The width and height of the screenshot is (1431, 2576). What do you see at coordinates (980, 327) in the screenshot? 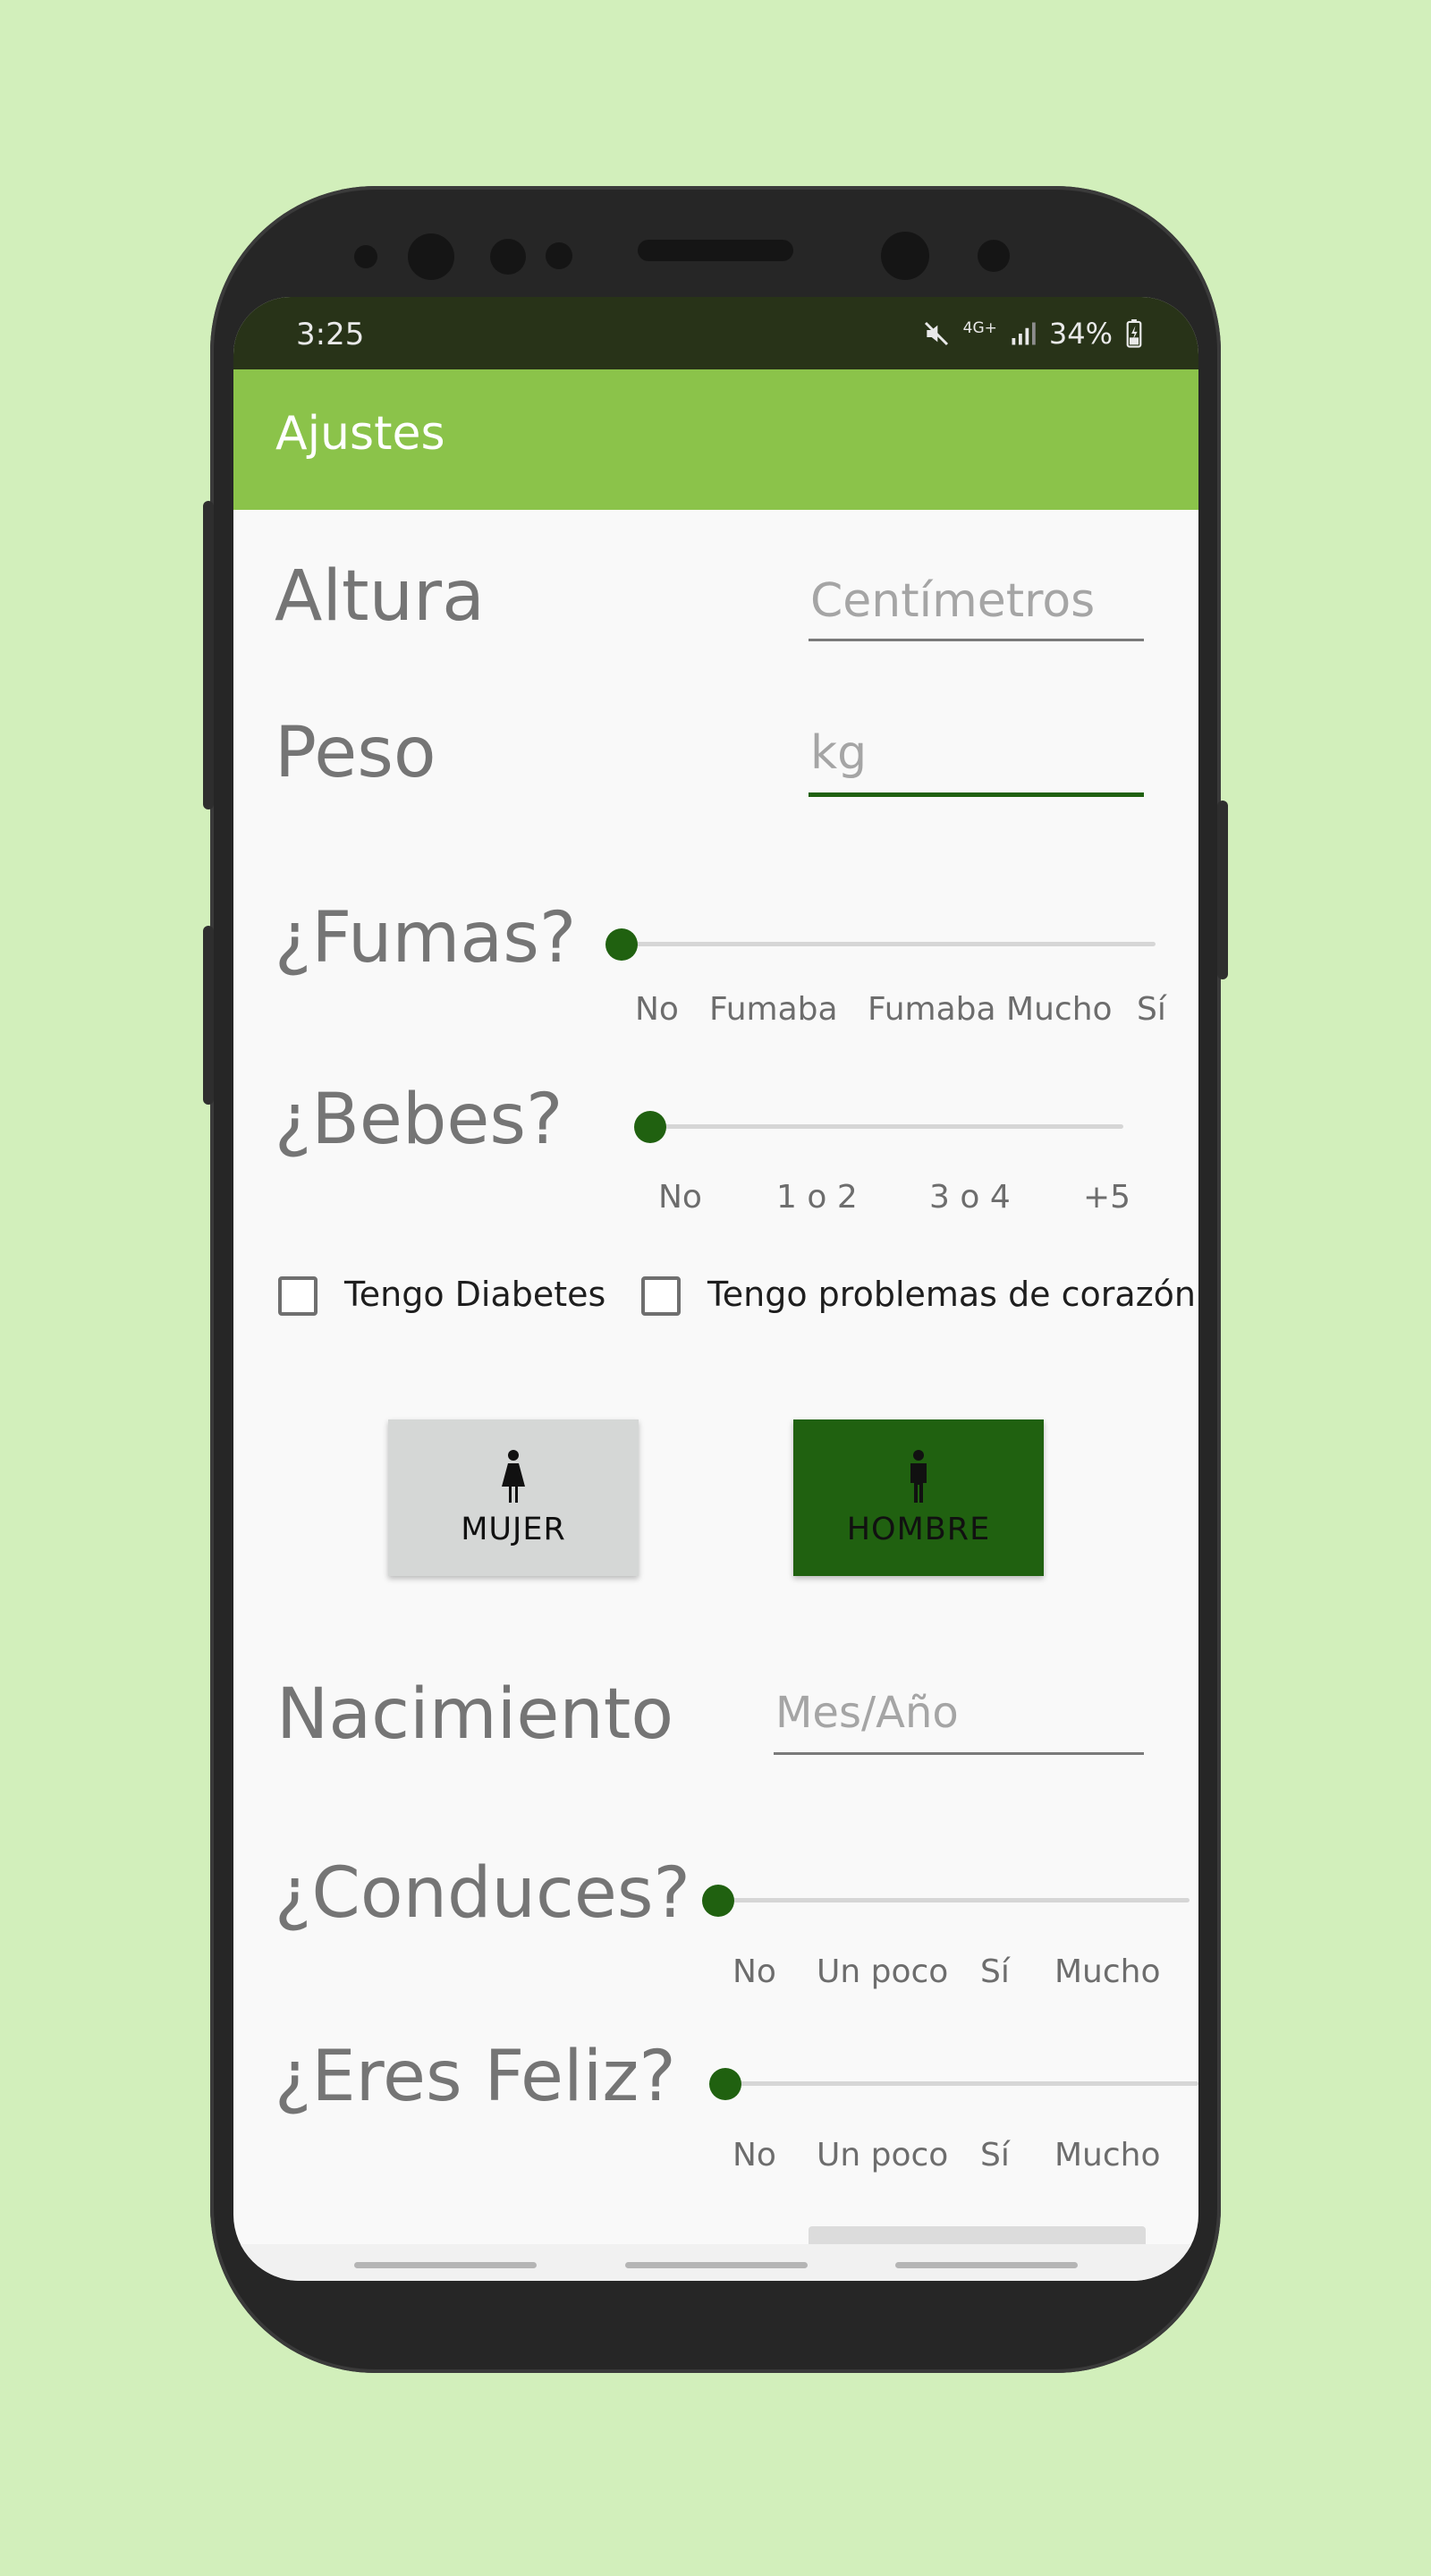
I see `network-type-icon: 4G+` at bounding box center [980, 327].